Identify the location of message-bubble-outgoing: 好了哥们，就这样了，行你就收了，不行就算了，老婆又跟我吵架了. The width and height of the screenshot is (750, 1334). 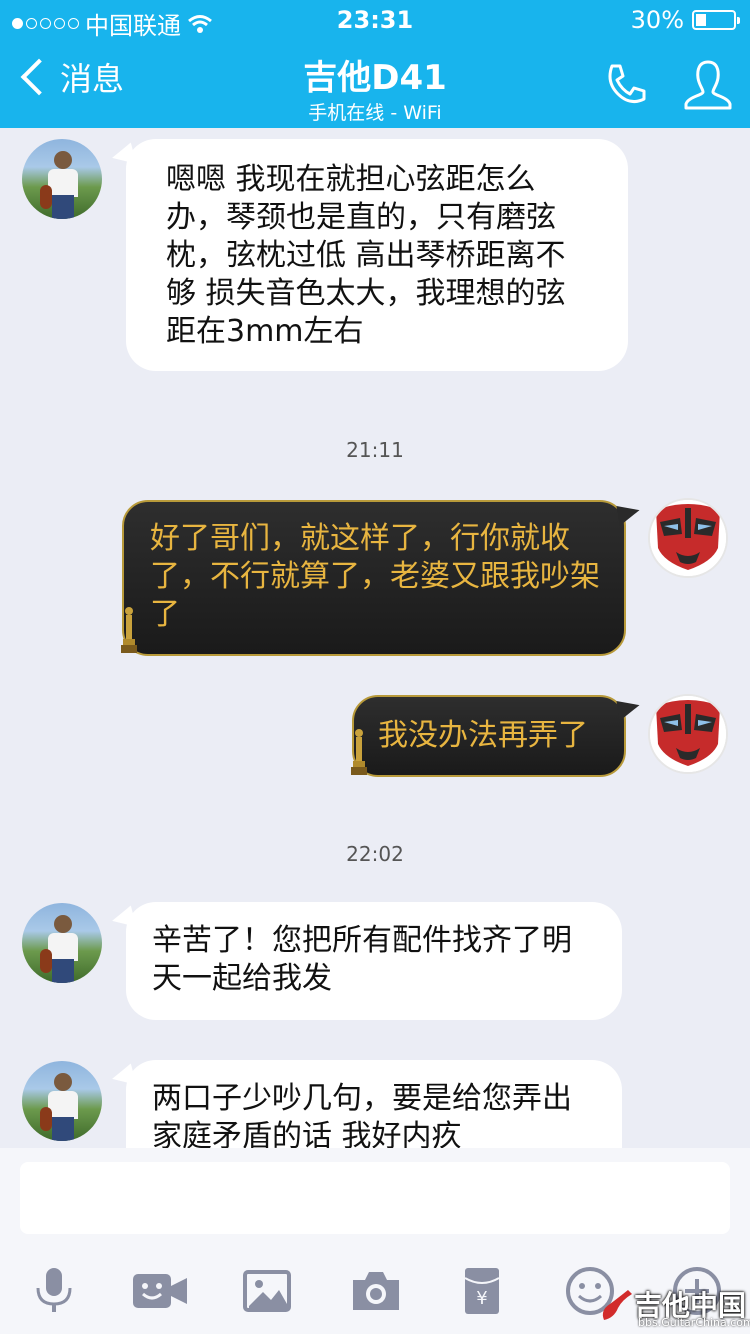
(382, 578).